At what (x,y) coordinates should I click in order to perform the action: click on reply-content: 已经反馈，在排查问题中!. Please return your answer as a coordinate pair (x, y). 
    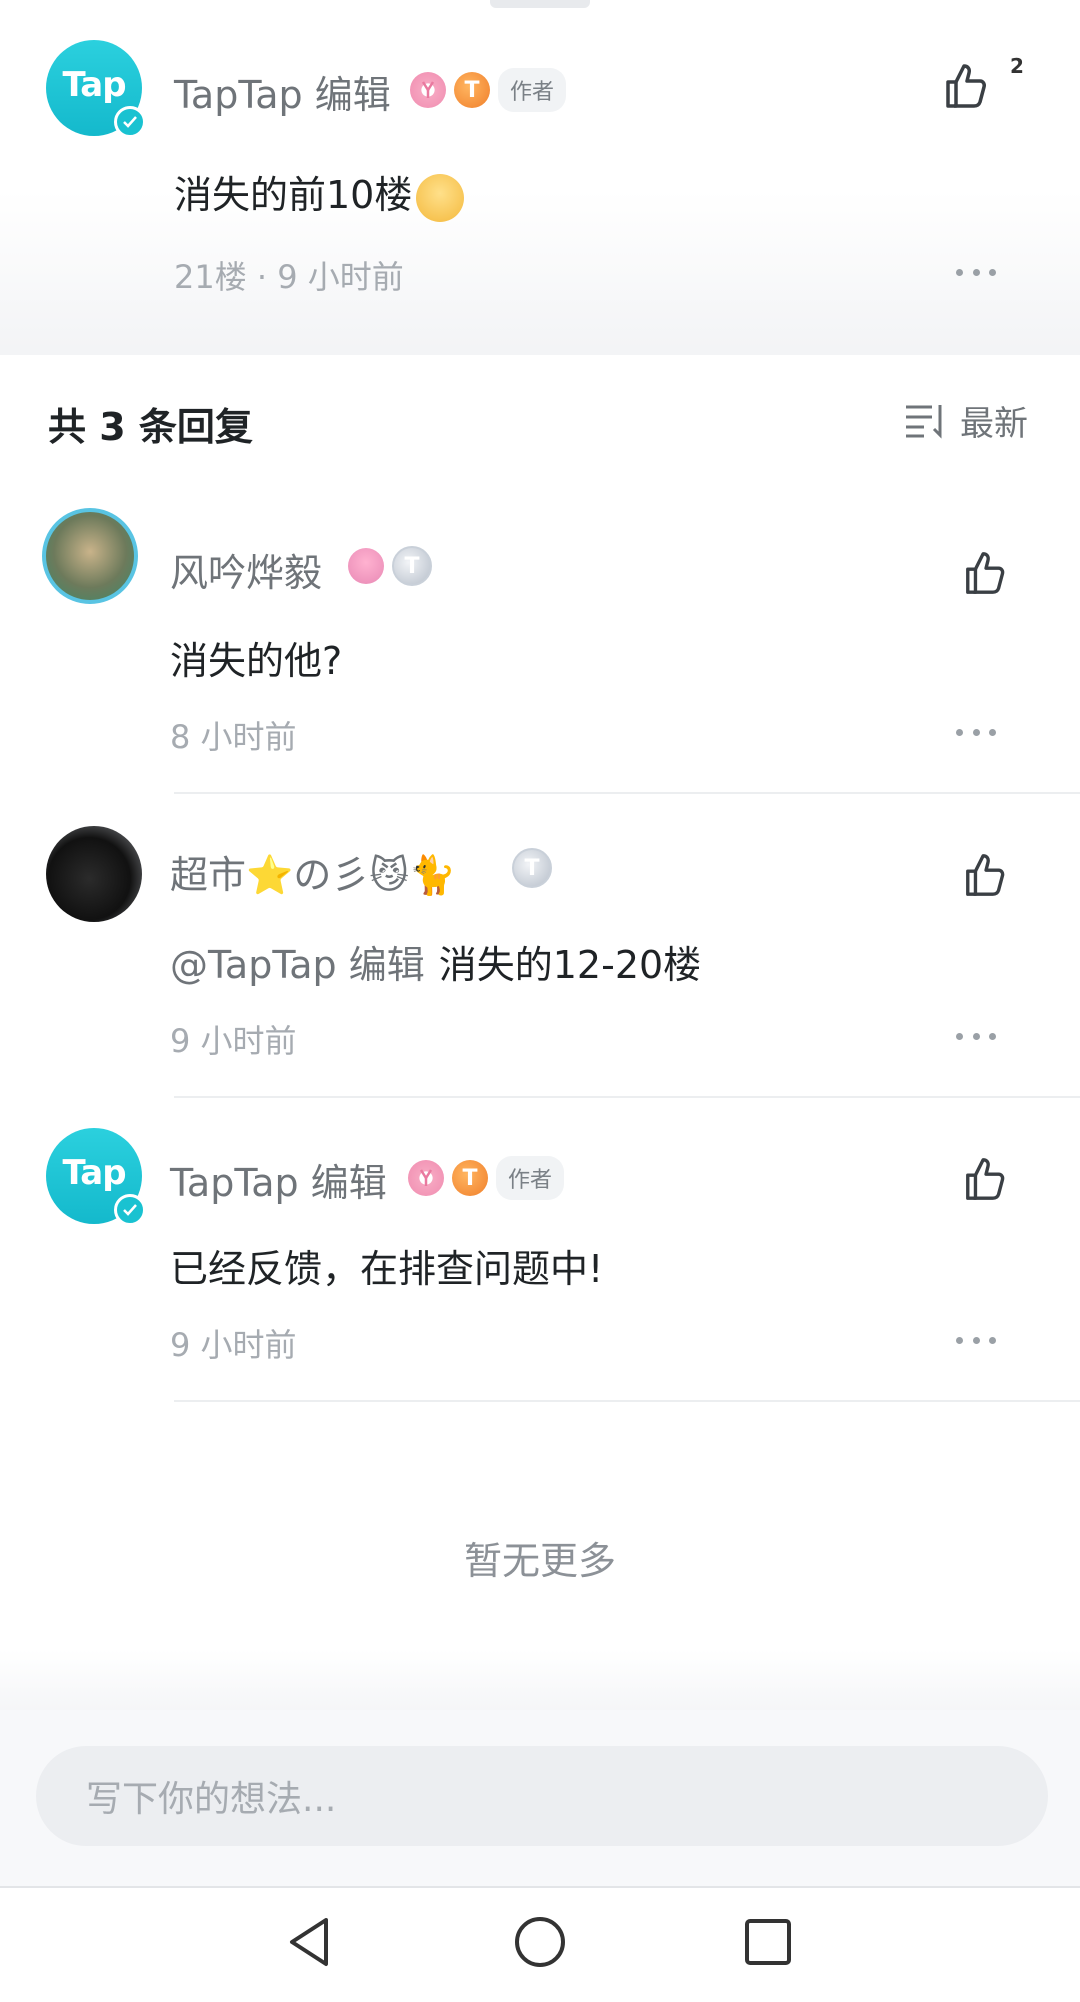
    Looking at the image, I should click on (387, 1269).